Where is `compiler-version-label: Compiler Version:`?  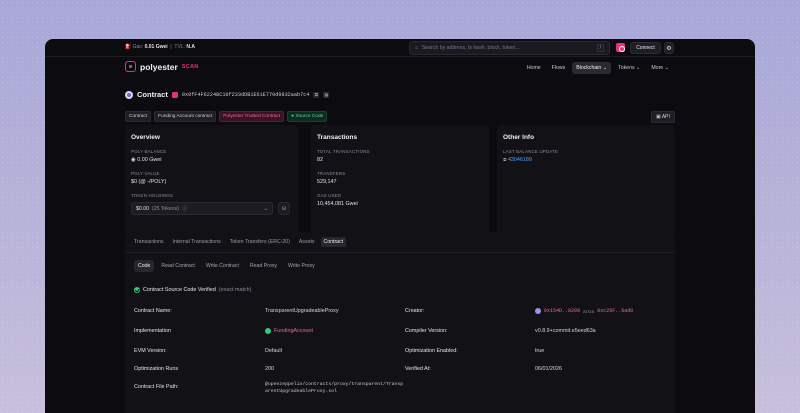
compiler-version-label: Compiler Version: is located at coordinates (426, 331).